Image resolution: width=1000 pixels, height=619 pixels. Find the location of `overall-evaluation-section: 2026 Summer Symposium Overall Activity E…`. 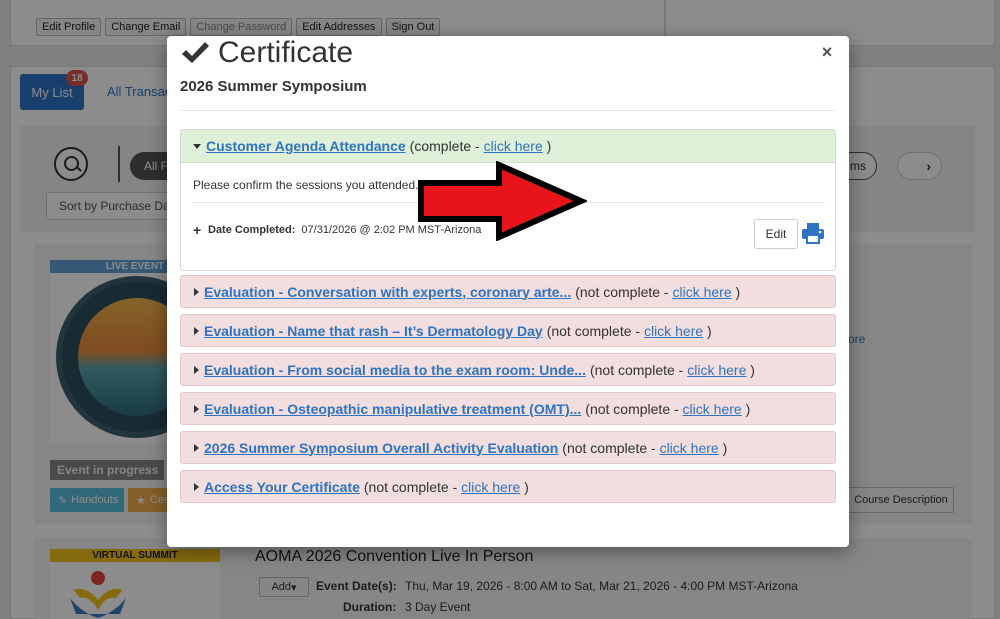

overall-evaluation-section: 2026 Summer Symposium Overall Activity E… is located at coordinates (508, 447).